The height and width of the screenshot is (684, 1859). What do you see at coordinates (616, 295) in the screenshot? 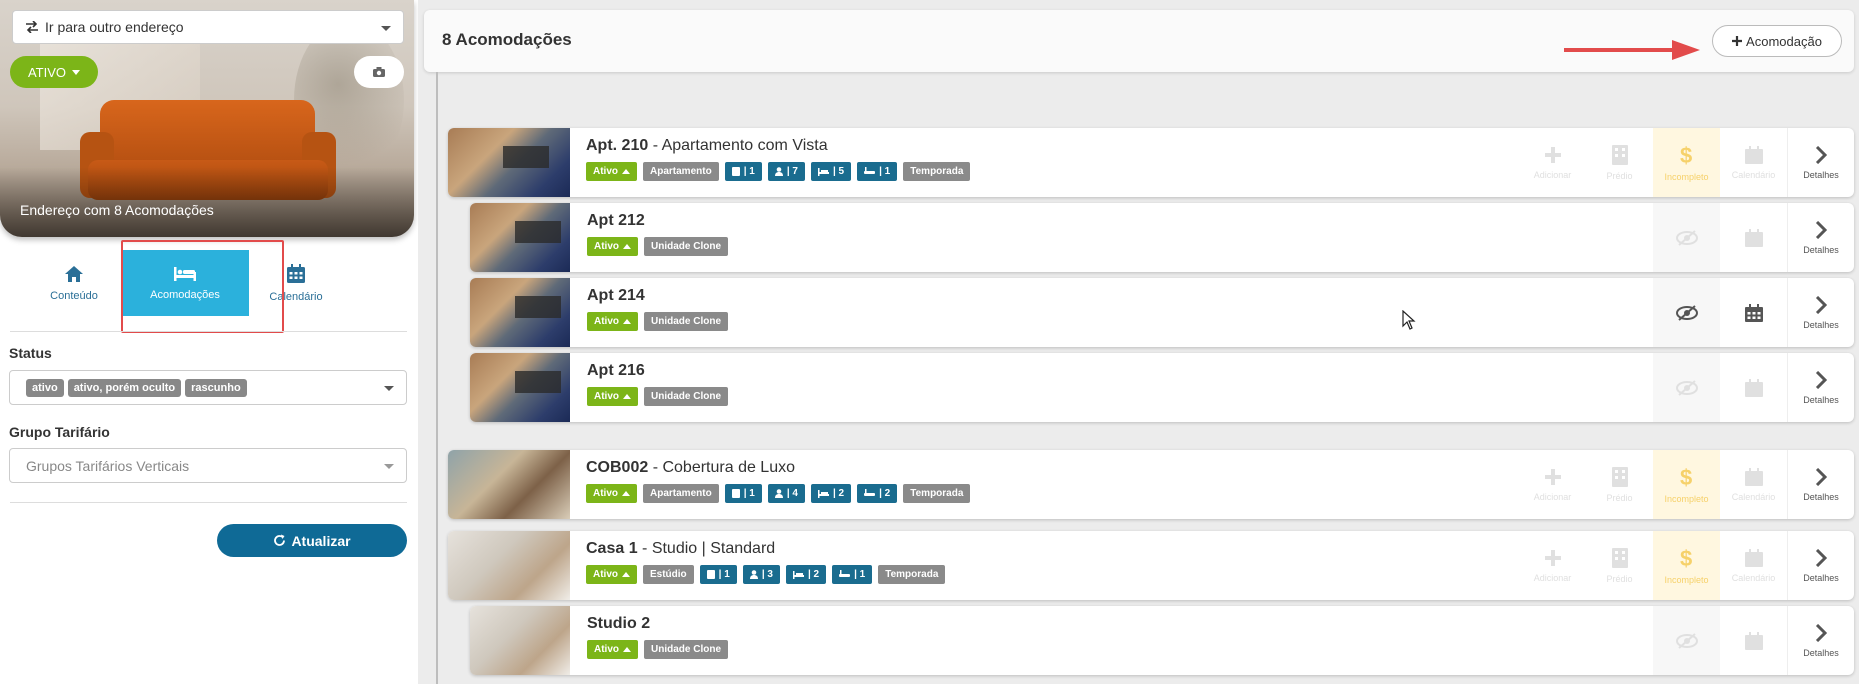
I see `accommodation-code: Apt 214` at bounding box center [616, 295].